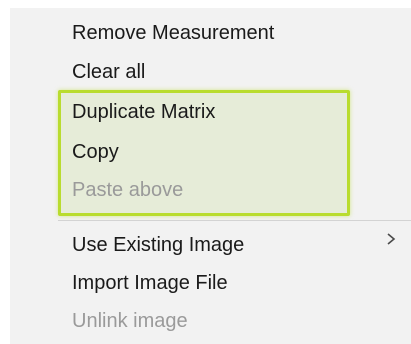 The width and height of the screenshot is (411, 344). What do you see at coordinates (173, 33) in the screenshot?
I see `menu-item-remove-measurement: Remove Measurement` at bounding box center [173, 33].